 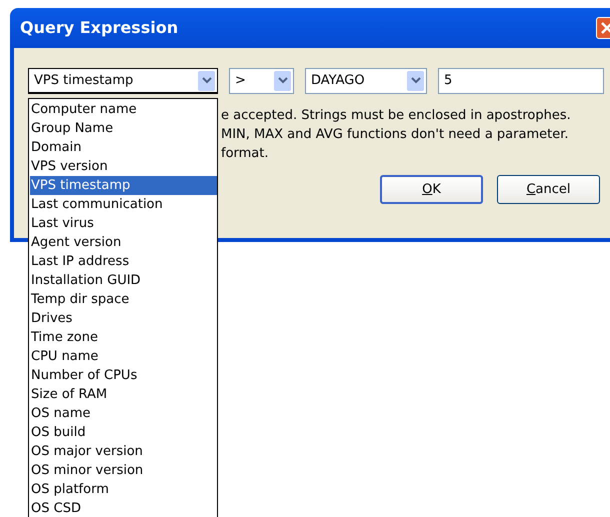 What do you see at coordinates (261, 81) in the screenshot?
I see `dropdown-field: >` at bounding box center [261, 81].